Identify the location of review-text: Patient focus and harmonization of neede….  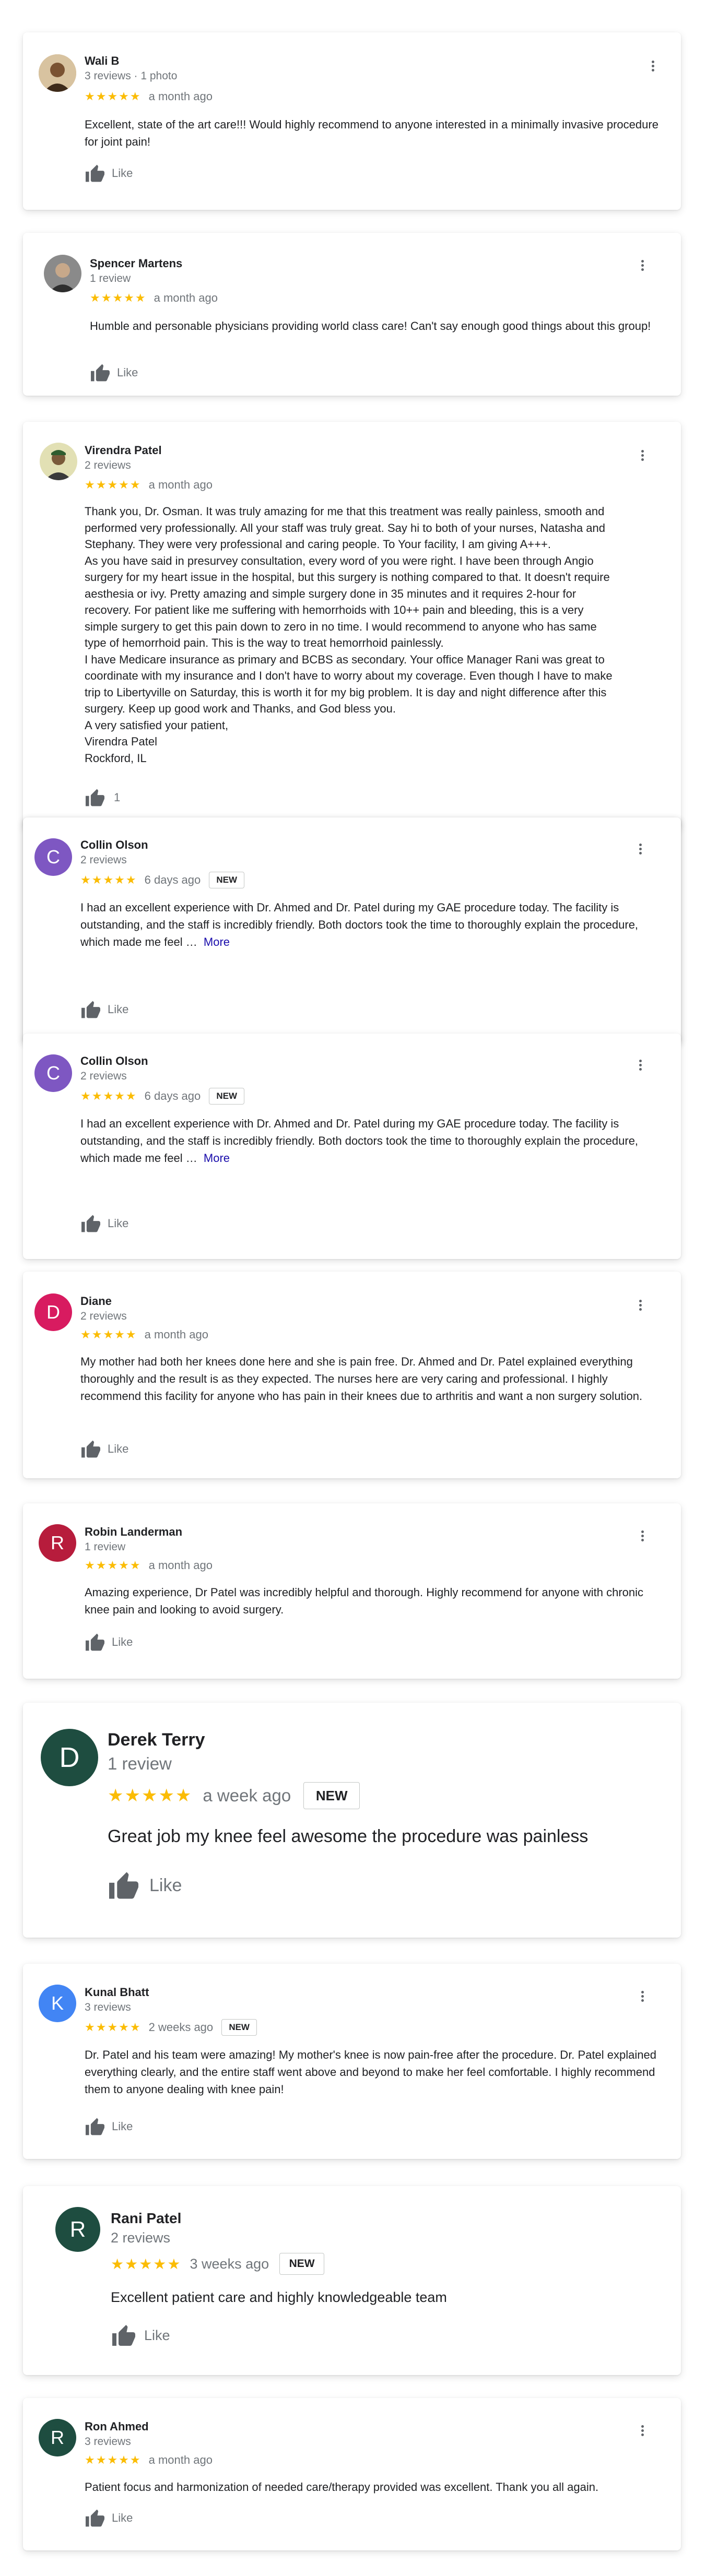
(342, 2487).